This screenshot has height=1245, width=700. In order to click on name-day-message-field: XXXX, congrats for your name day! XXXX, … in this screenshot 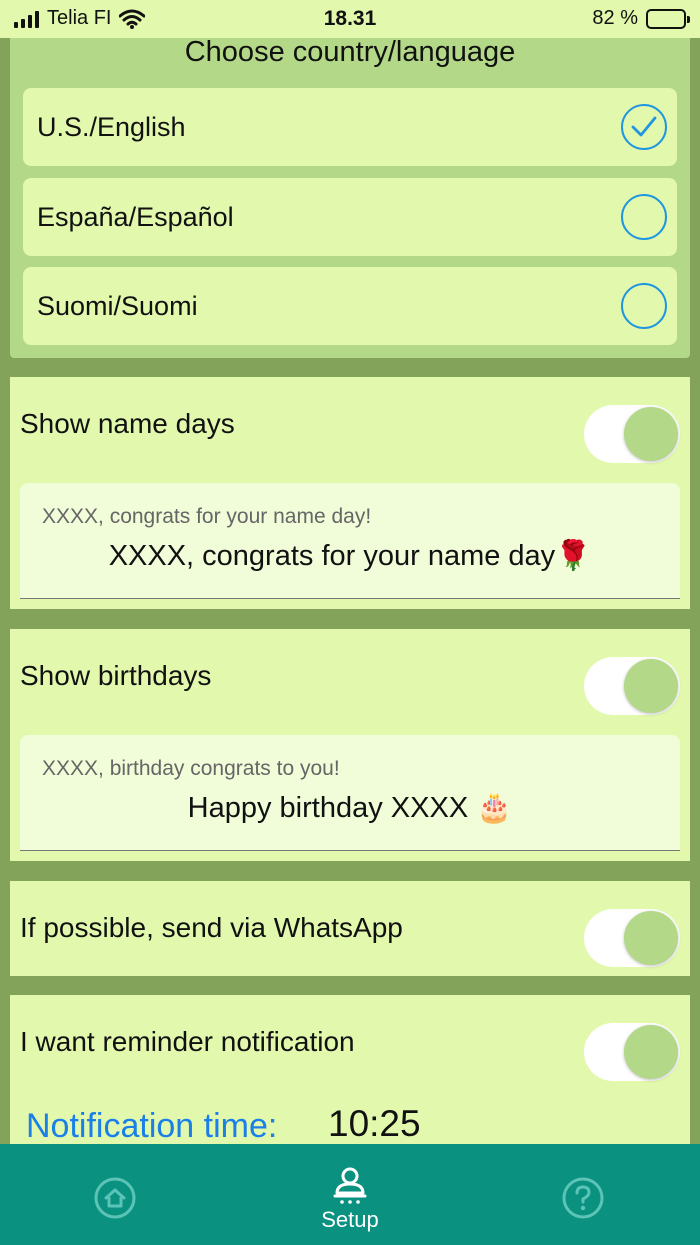, I will do `click(350, 541)`.